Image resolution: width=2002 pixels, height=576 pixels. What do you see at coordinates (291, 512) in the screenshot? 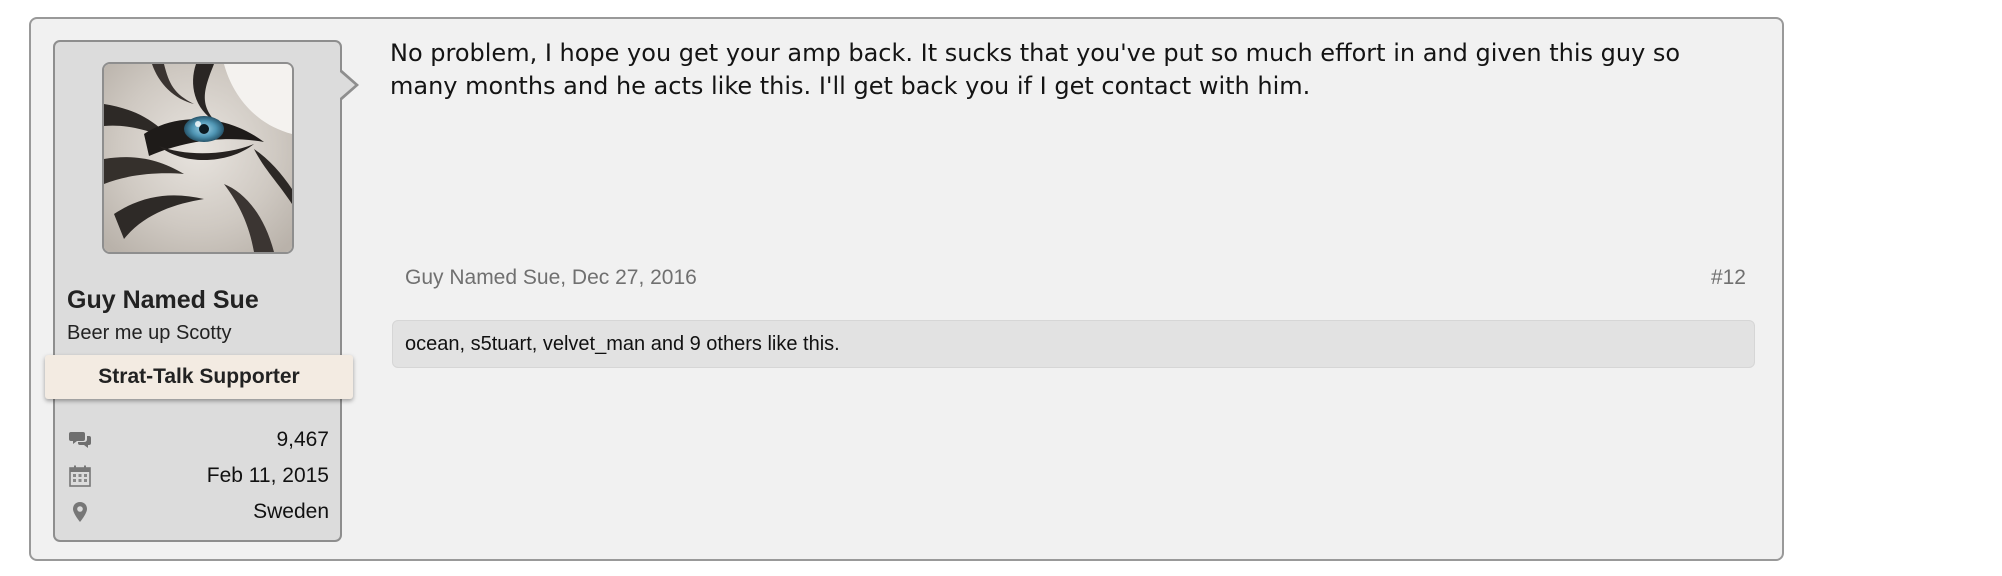
I see `user-location: Sweden` at bounding box center [291, 512].